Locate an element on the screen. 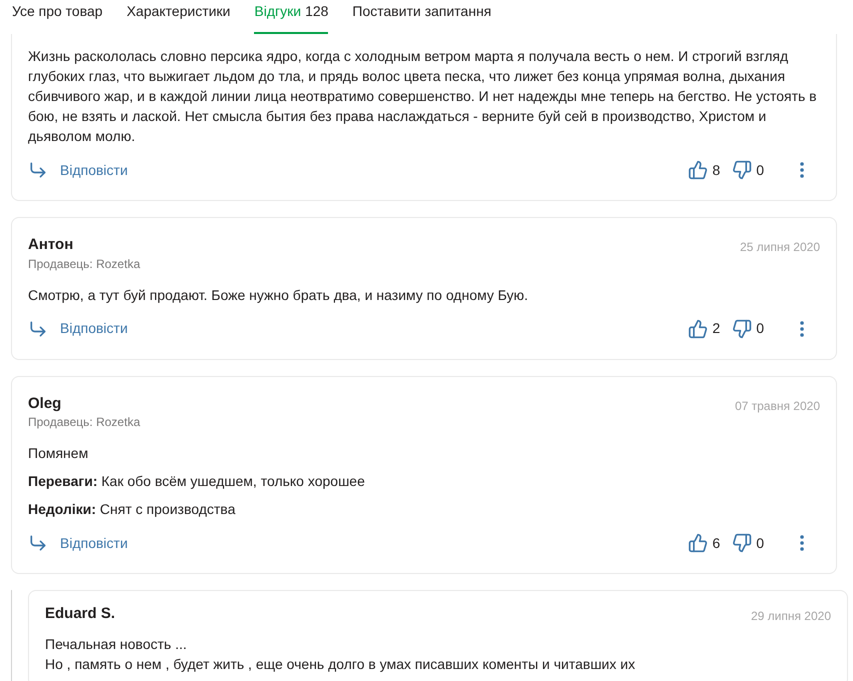 Image resolution: width=853 pixels, height=681 pixels. tab: Усе про товар is located at coordinates (57, 17).